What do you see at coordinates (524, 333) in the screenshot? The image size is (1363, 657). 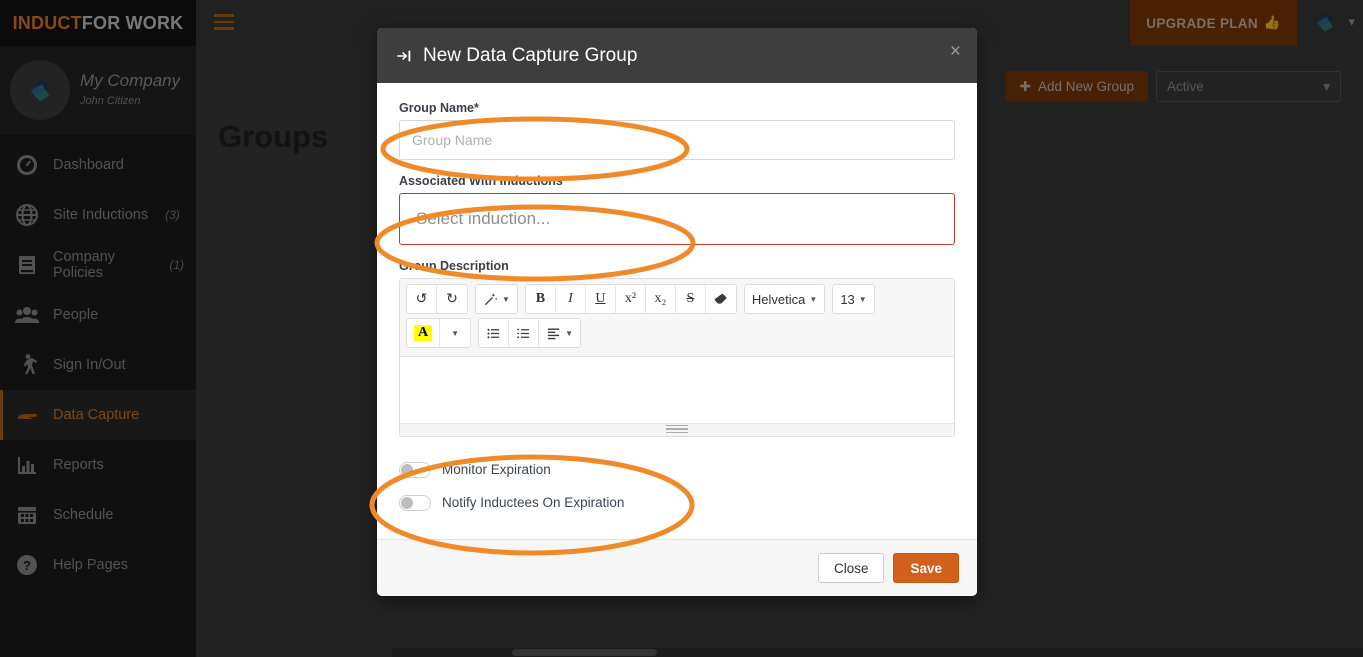 I see `ordered-list-icon` at bounding box center [524, 333].